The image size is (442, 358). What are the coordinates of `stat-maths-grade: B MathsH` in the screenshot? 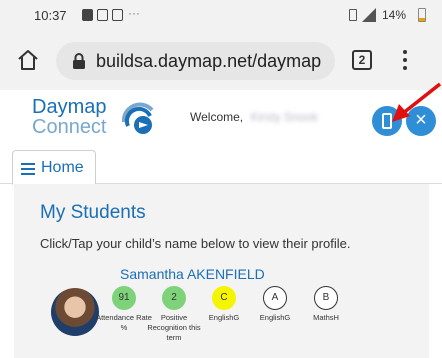 It's located at (326, 304).